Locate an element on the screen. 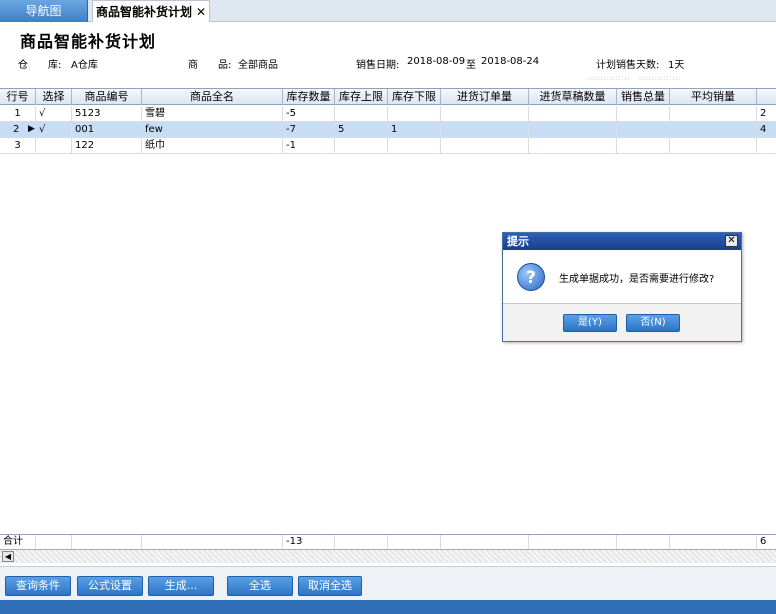 The height and width of the screenshot is (614, 776). row-line: 2 ▶ is located at coordinates (18, 130).